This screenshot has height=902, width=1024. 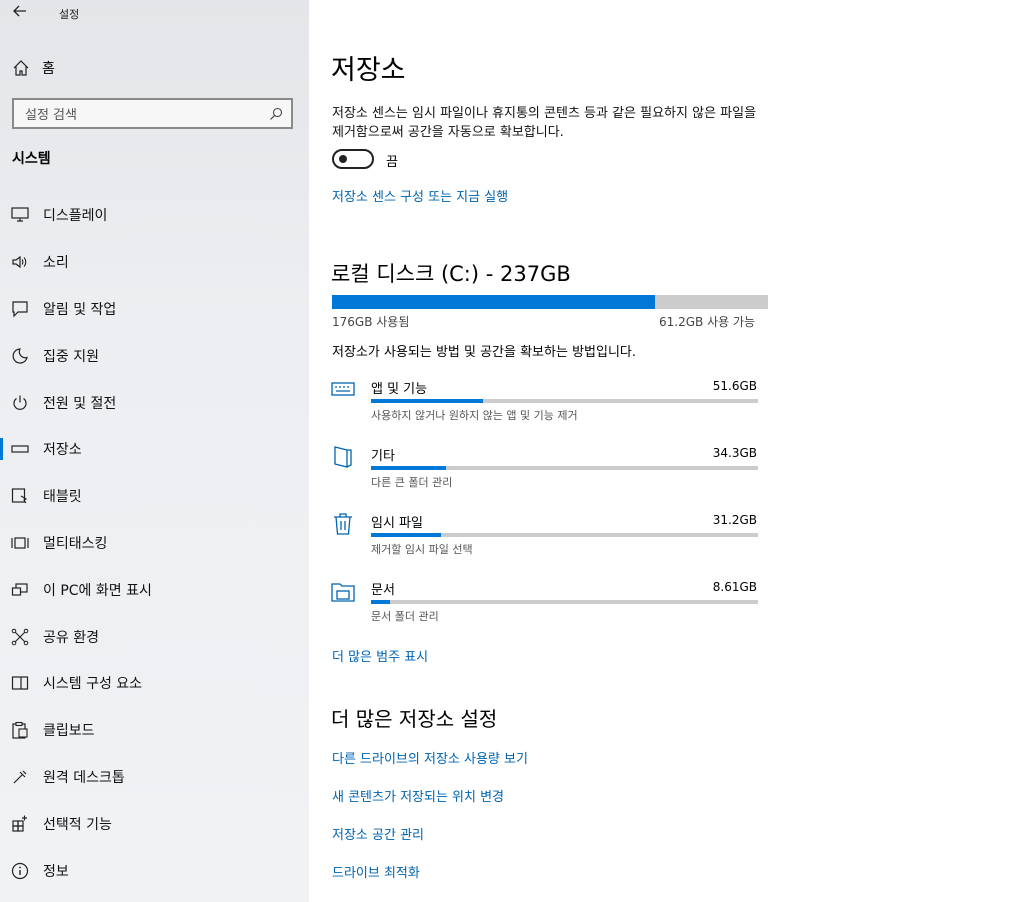 What do you see at coordinates (80, 309) in the screenshot?
I see `sidebar-item-label: 알림 및 작업` at bounding box center [80, 309].